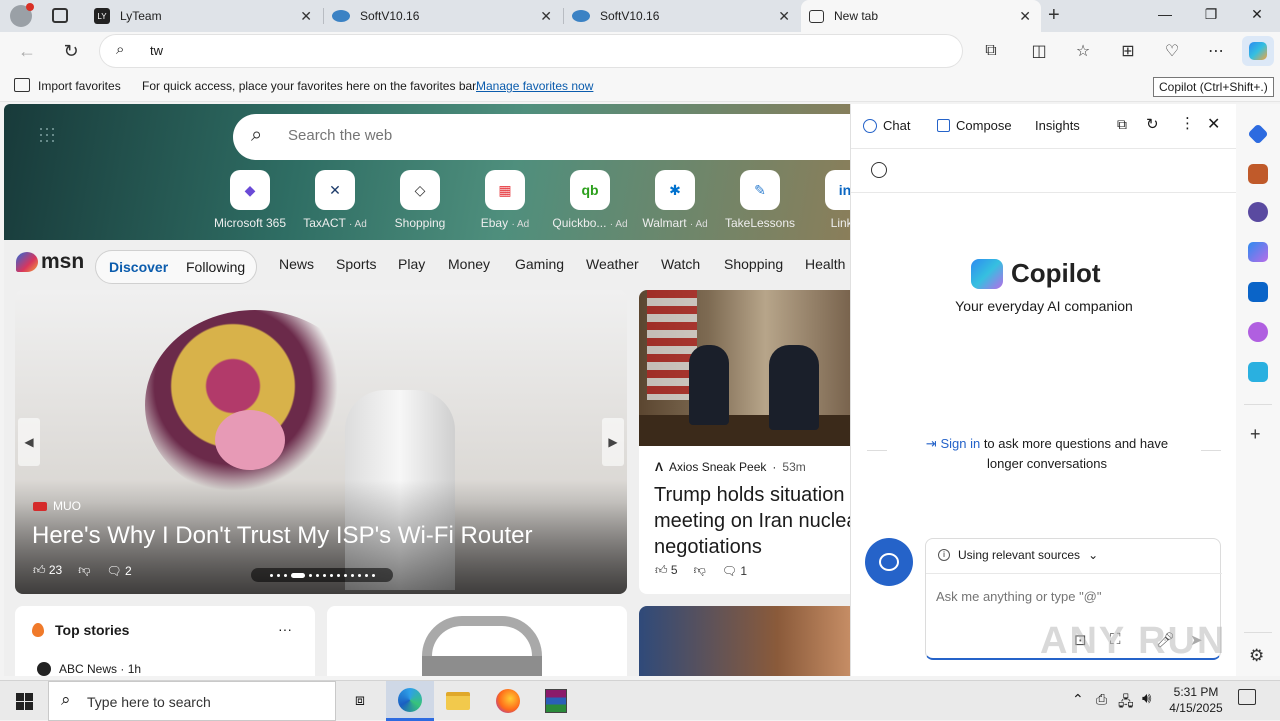 This screenshot has width=1280, height=721. What do you see at coordinates (879, 170) in the screenshot?
I see `history-icon` at bounding box center [879, 170].